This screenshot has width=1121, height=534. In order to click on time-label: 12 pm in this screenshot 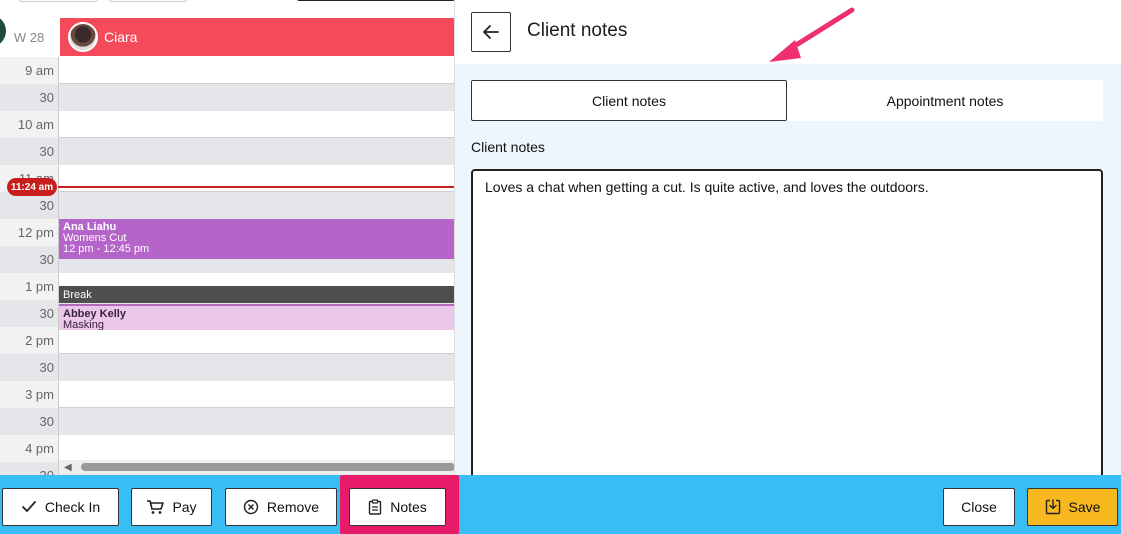, I will do `click(29, 232)`.